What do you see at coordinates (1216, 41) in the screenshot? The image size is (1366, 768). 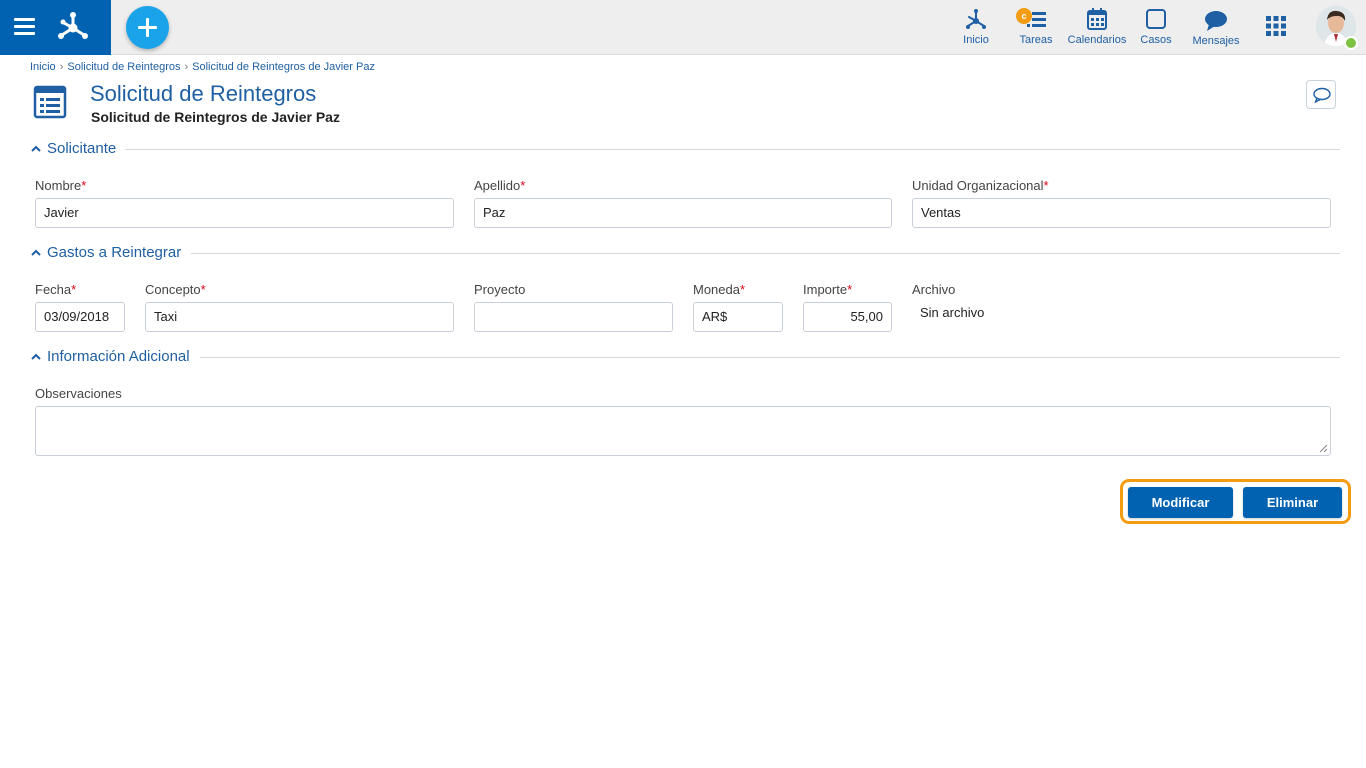 I see `nav-label: Mensajes` at bounding box center [1216, 41].